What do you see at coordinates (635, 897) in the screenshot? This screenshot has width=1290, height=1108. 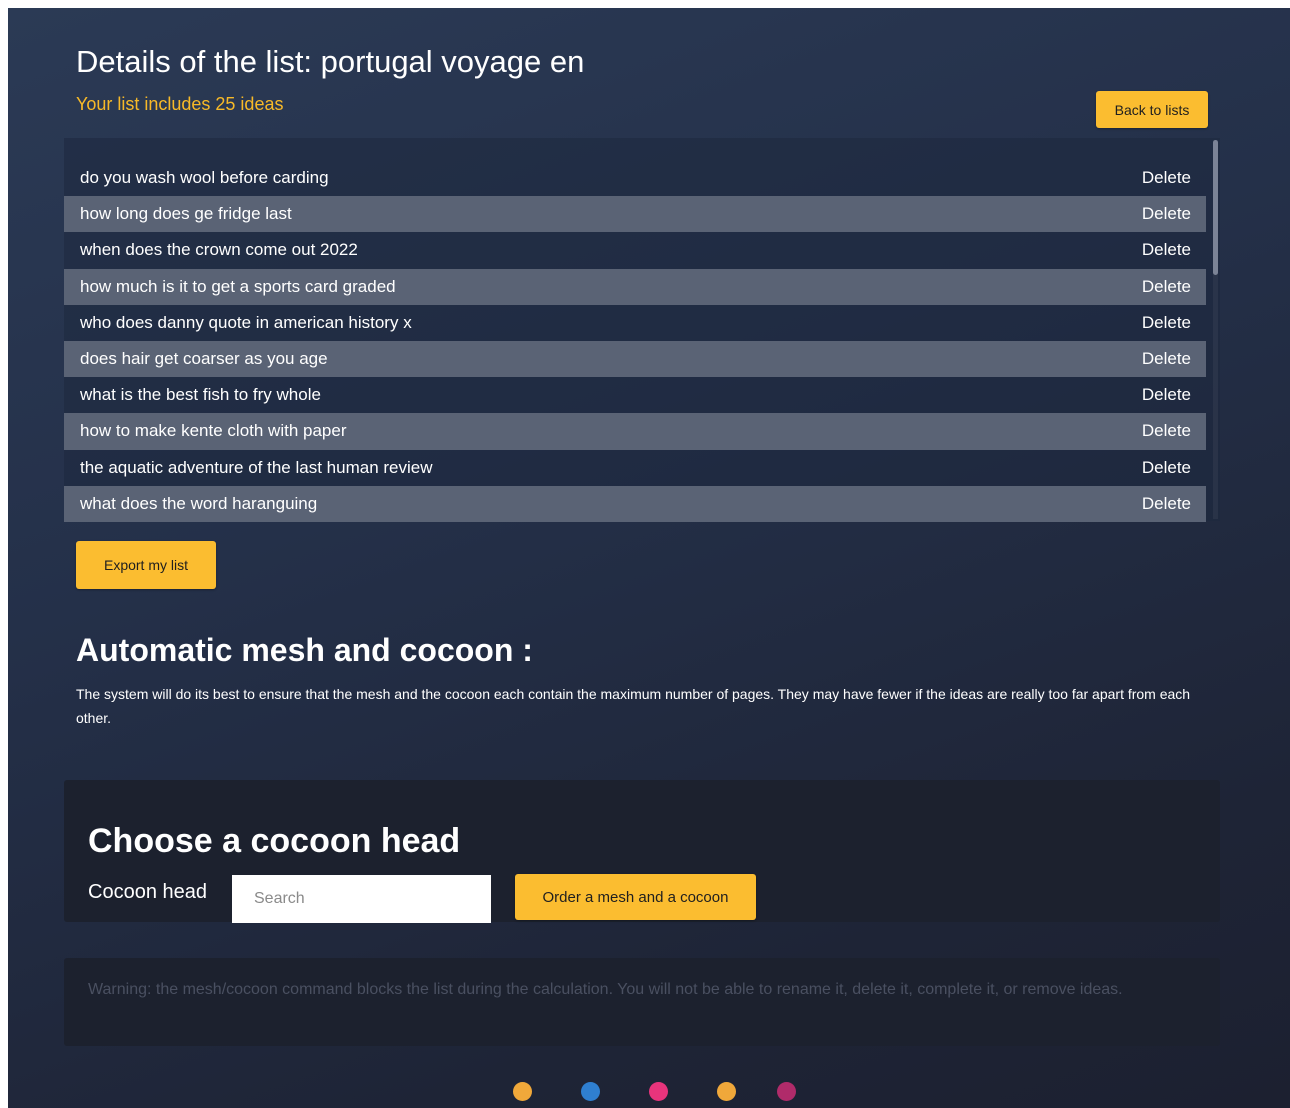 I see `order-mesh-cocoon-button: Order a mesh and a cocoon` at bounding box center [635, 897].